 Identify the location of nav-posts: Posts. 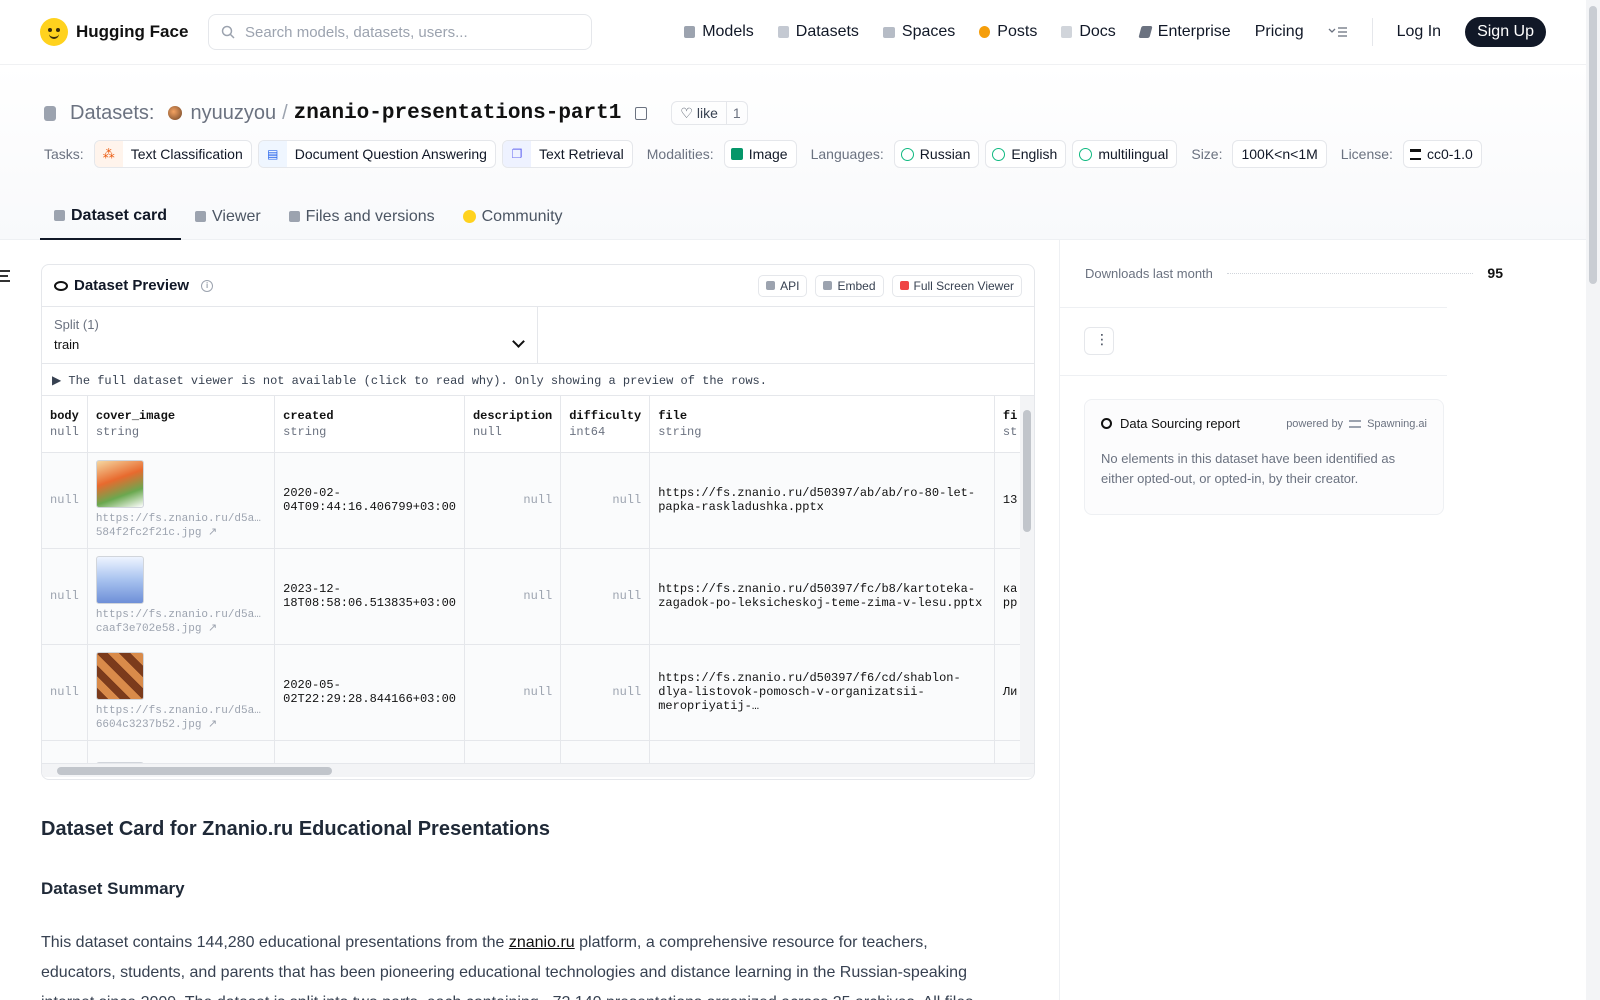
(1008, 32).